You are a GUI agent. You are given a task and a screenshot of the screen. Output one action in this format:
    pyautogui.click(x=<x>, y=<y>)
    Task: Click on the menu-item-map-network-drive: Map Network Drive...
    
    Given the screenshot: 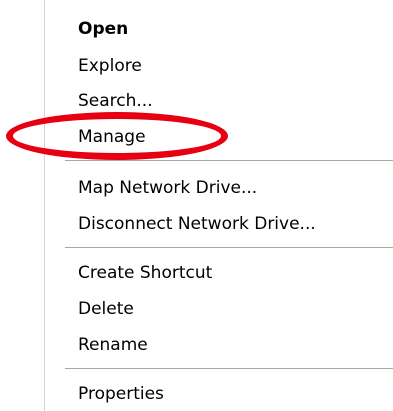 What is the action you would take?
    pyautogui.click(x=167, y=188)
    